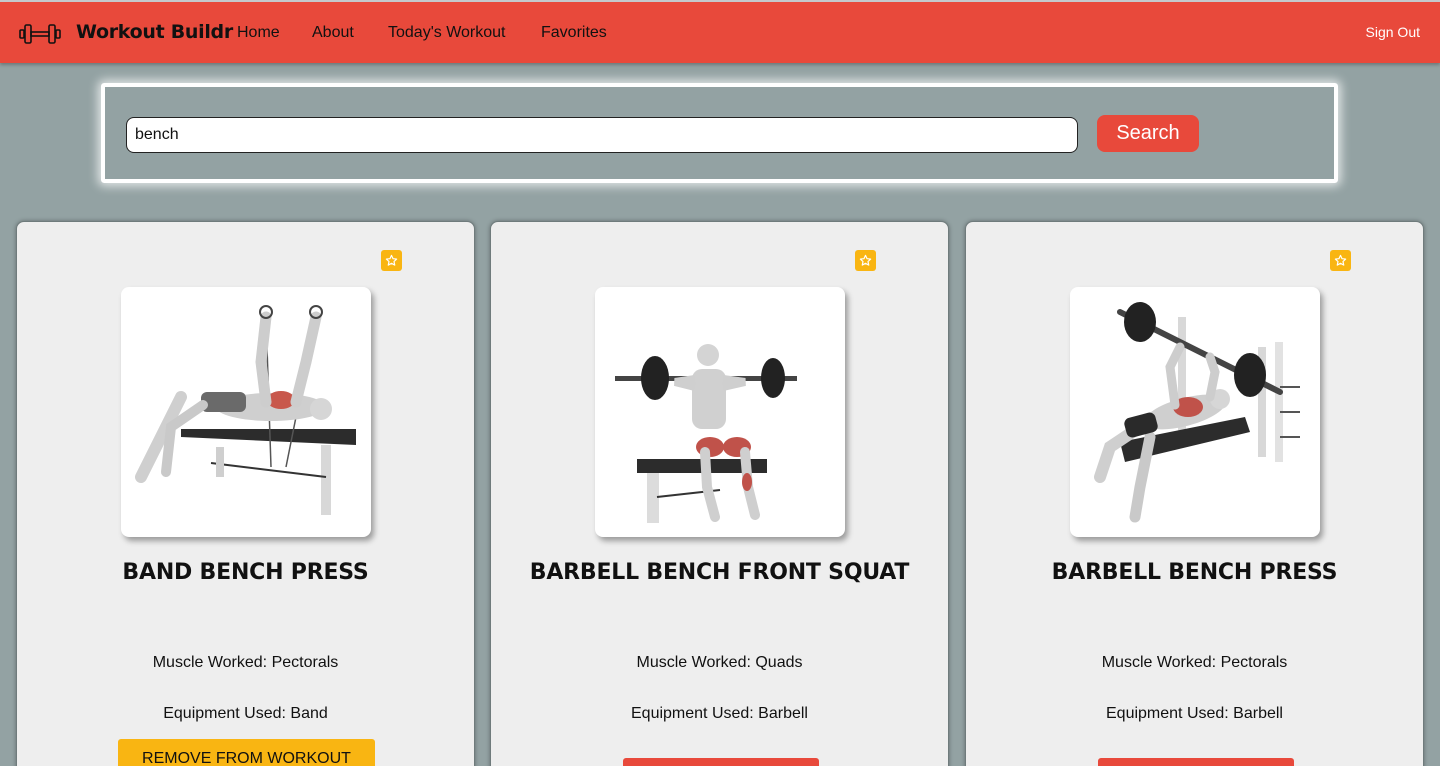  Describe the element at coordinates (1194, 572) in the screenshot. I see `exercise-title: BARBELL BENCH PRESS` at that location.